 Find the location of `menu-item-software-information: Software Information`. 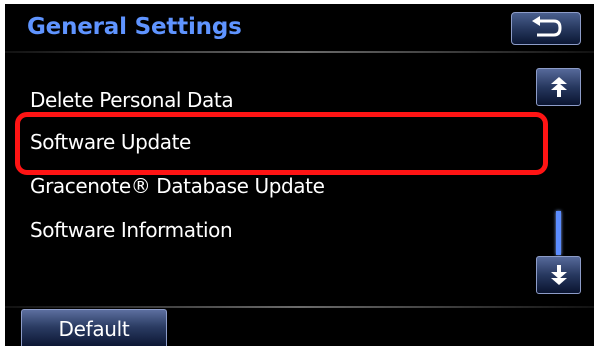

menu-item-software-information: Software Information is located at coordinates (131, 230).